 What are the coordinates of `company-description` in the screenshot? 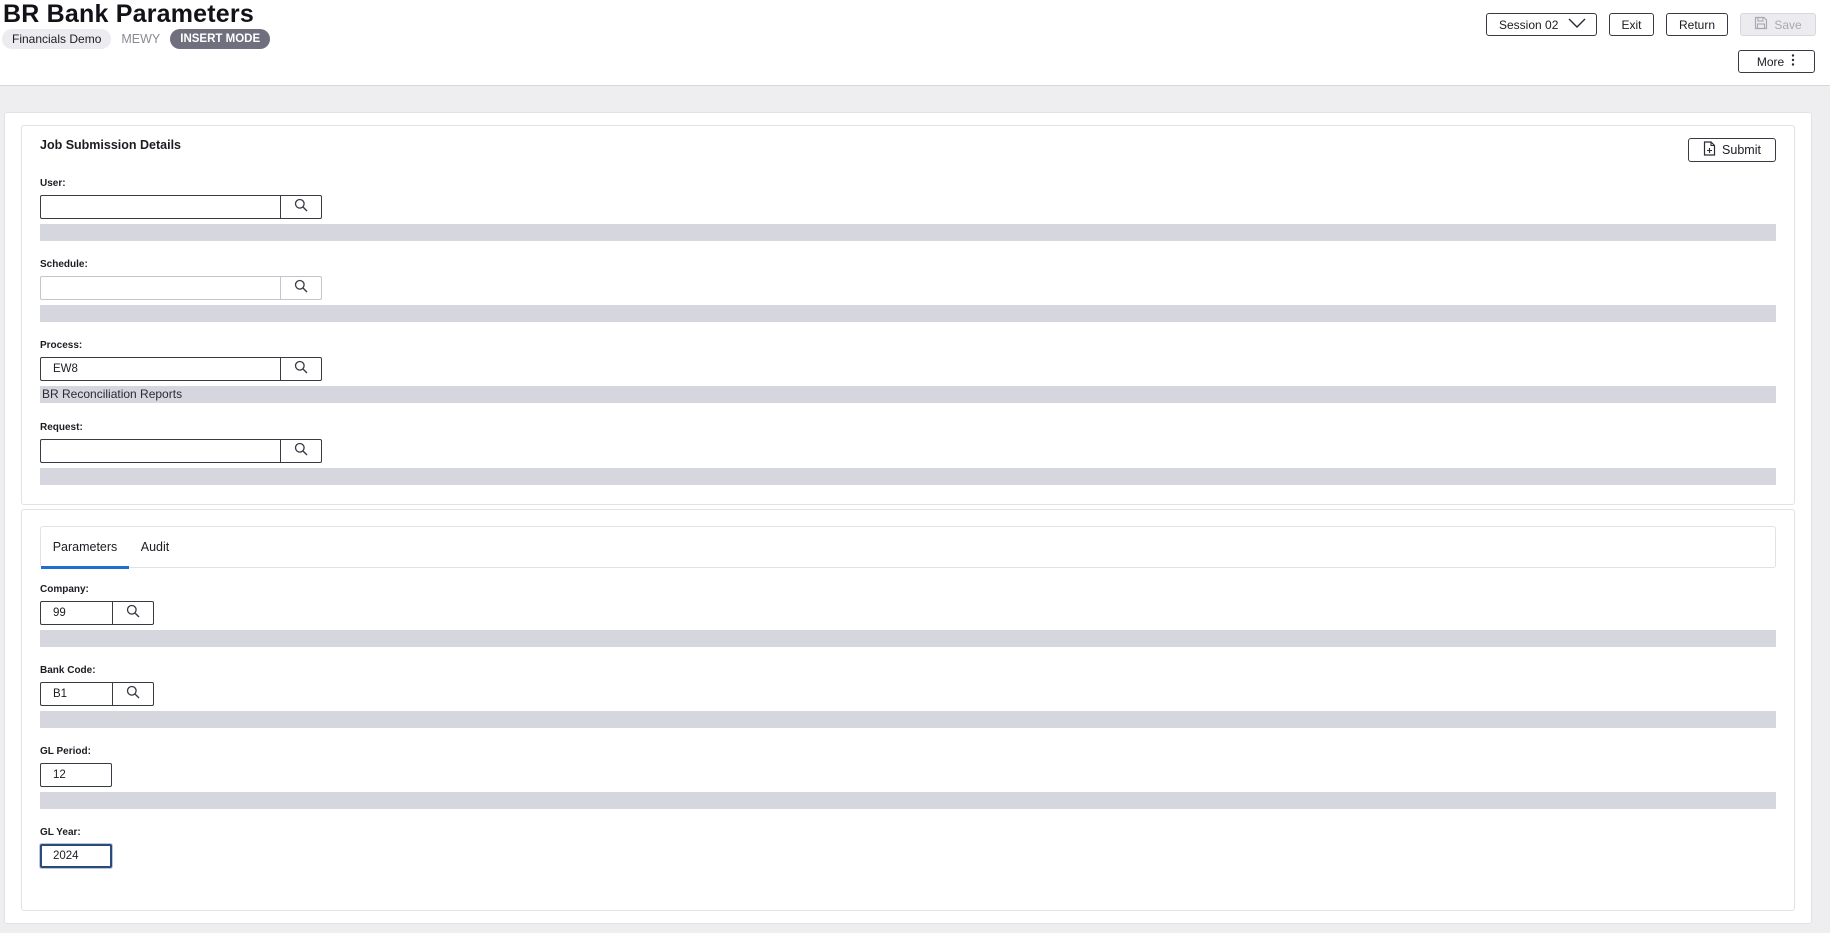 It's located at (908, 638).